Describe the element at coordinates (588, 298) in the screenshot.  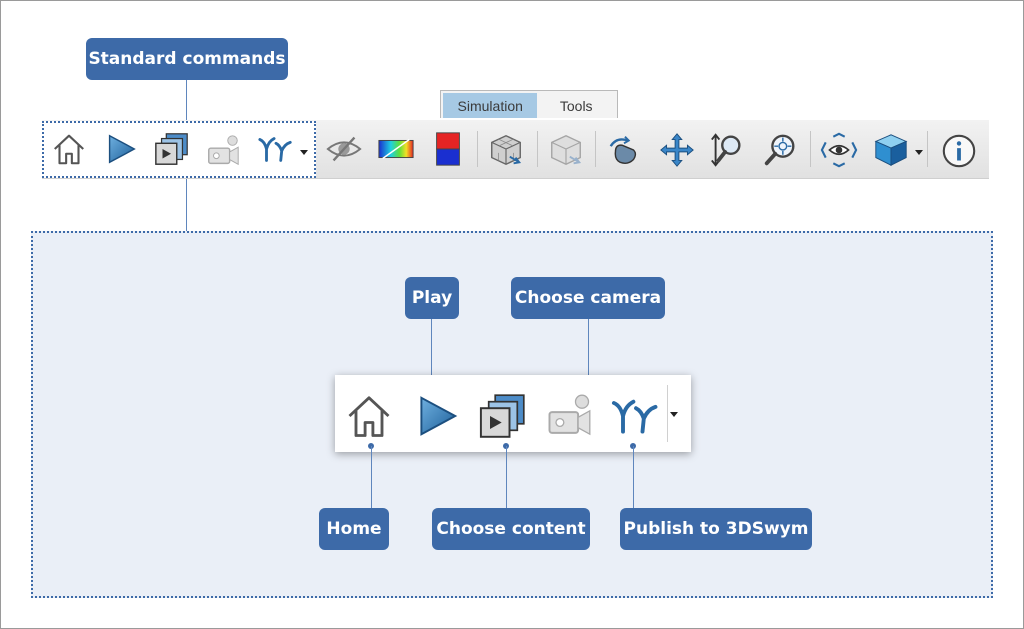
I see `callout-choose-camera: Choose camera` at that location.